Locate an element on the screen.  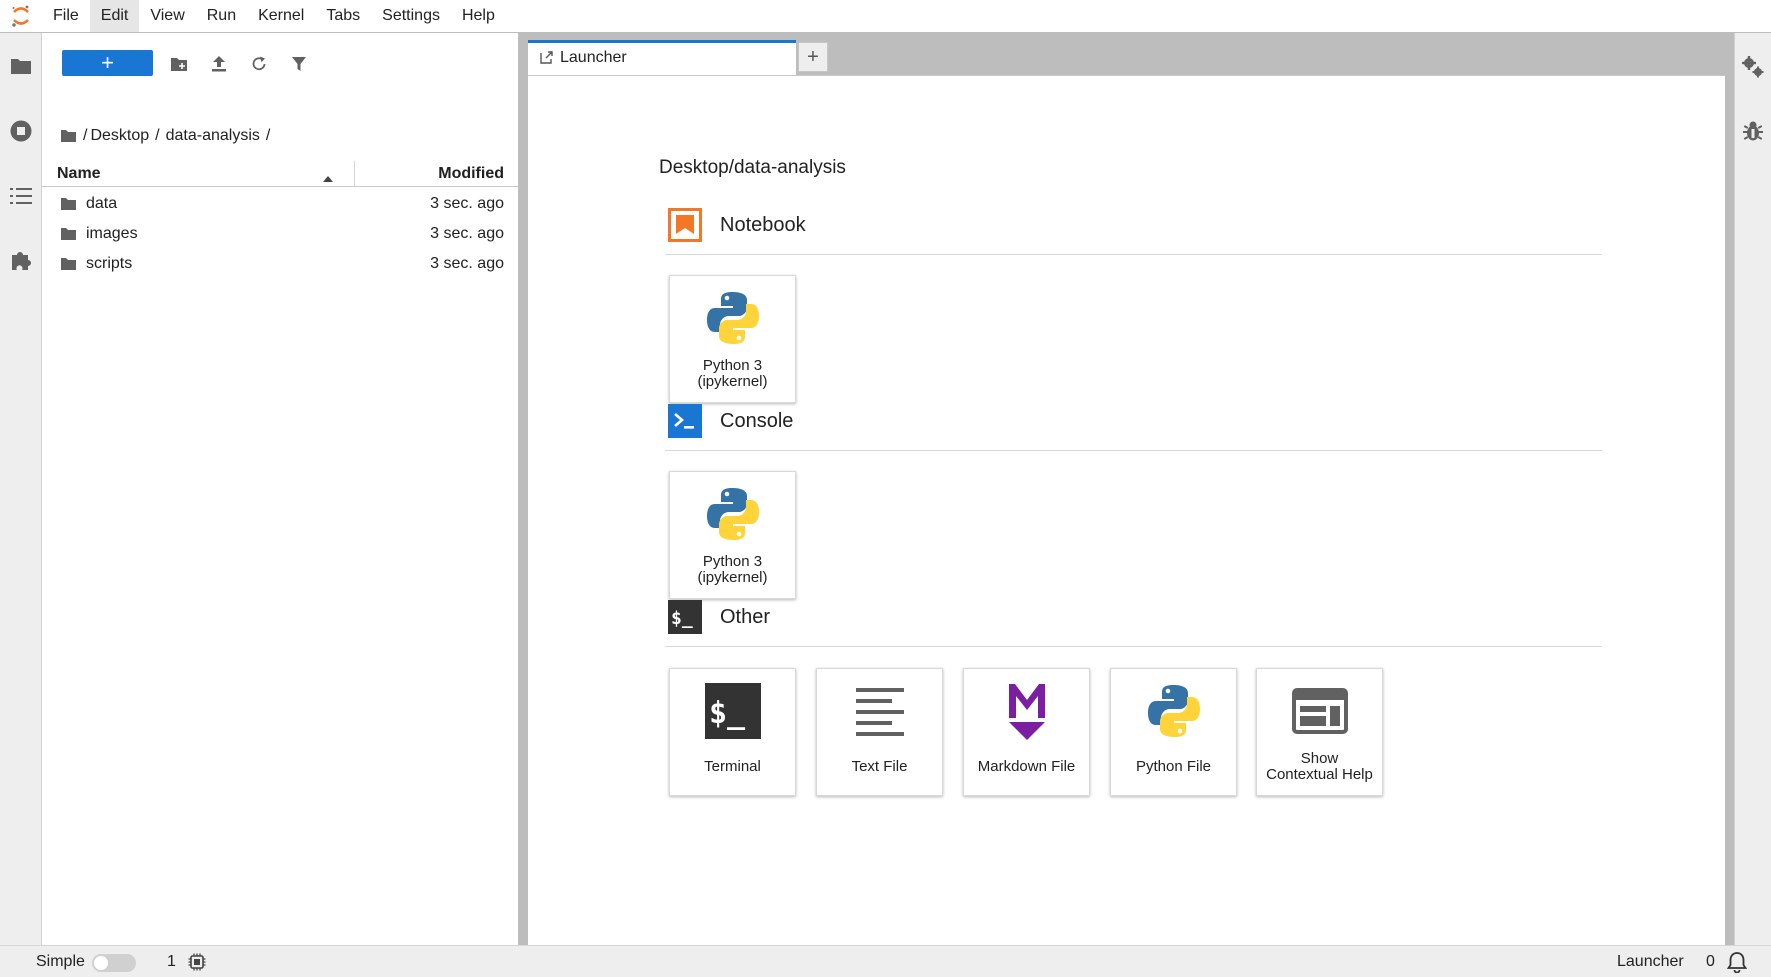
table-of-contents-icon is located at coordinates (21, 196).